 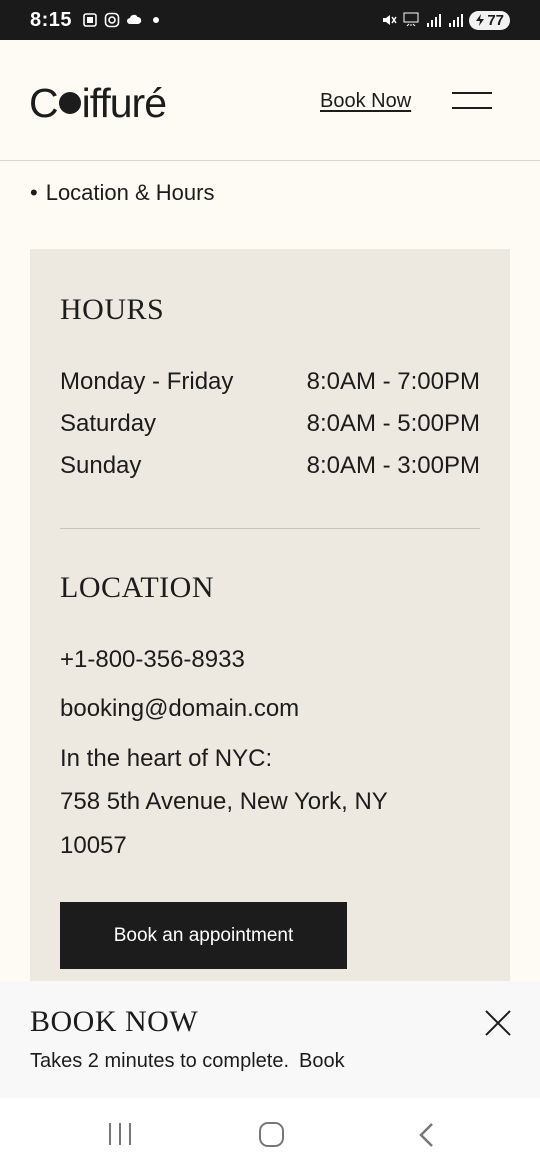 I want to click on breadcrumb-label: Location & Hours, so click(x=130, y=192).